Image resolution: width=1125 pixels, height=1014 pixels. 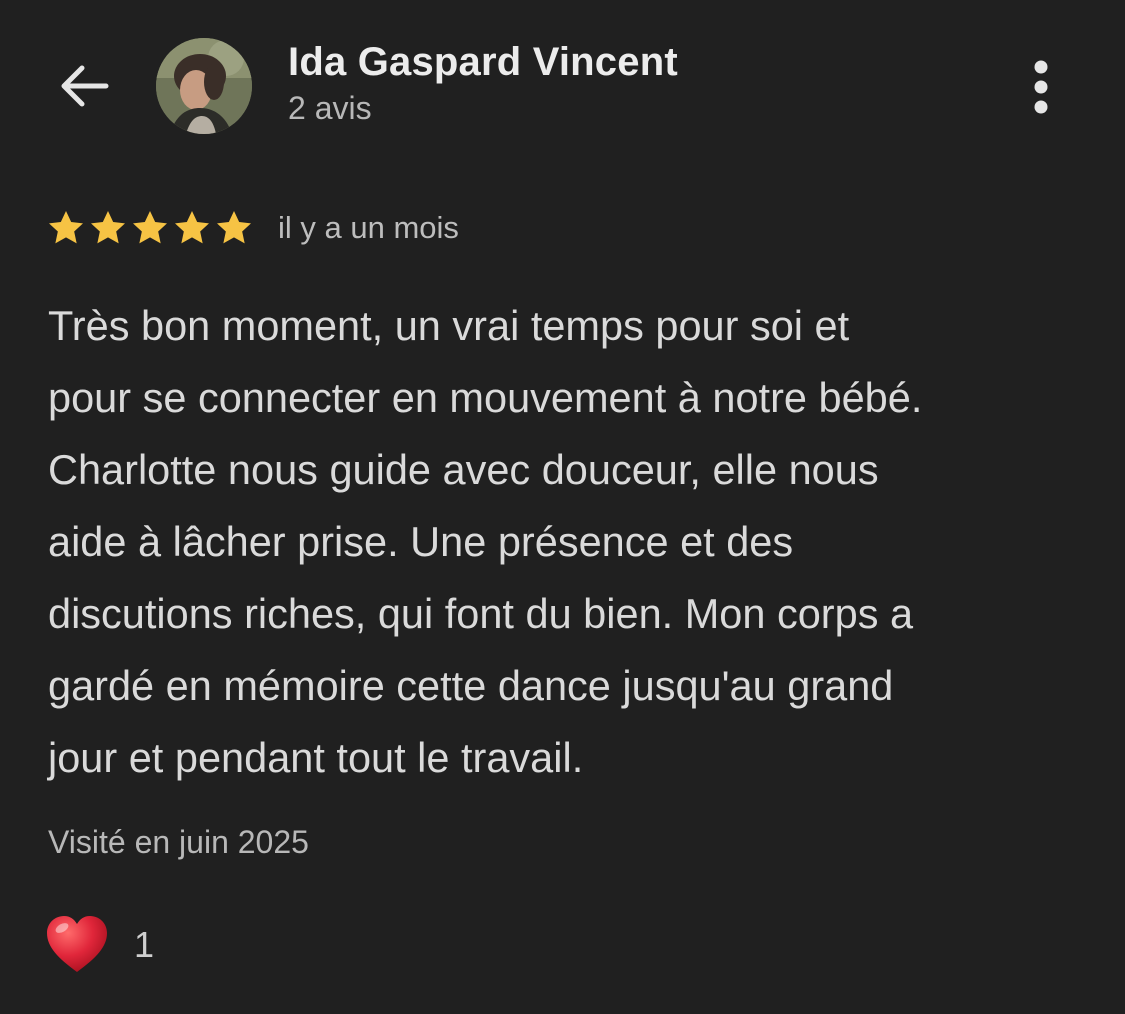 I want to click on avatar, so click(x=204, y=86).